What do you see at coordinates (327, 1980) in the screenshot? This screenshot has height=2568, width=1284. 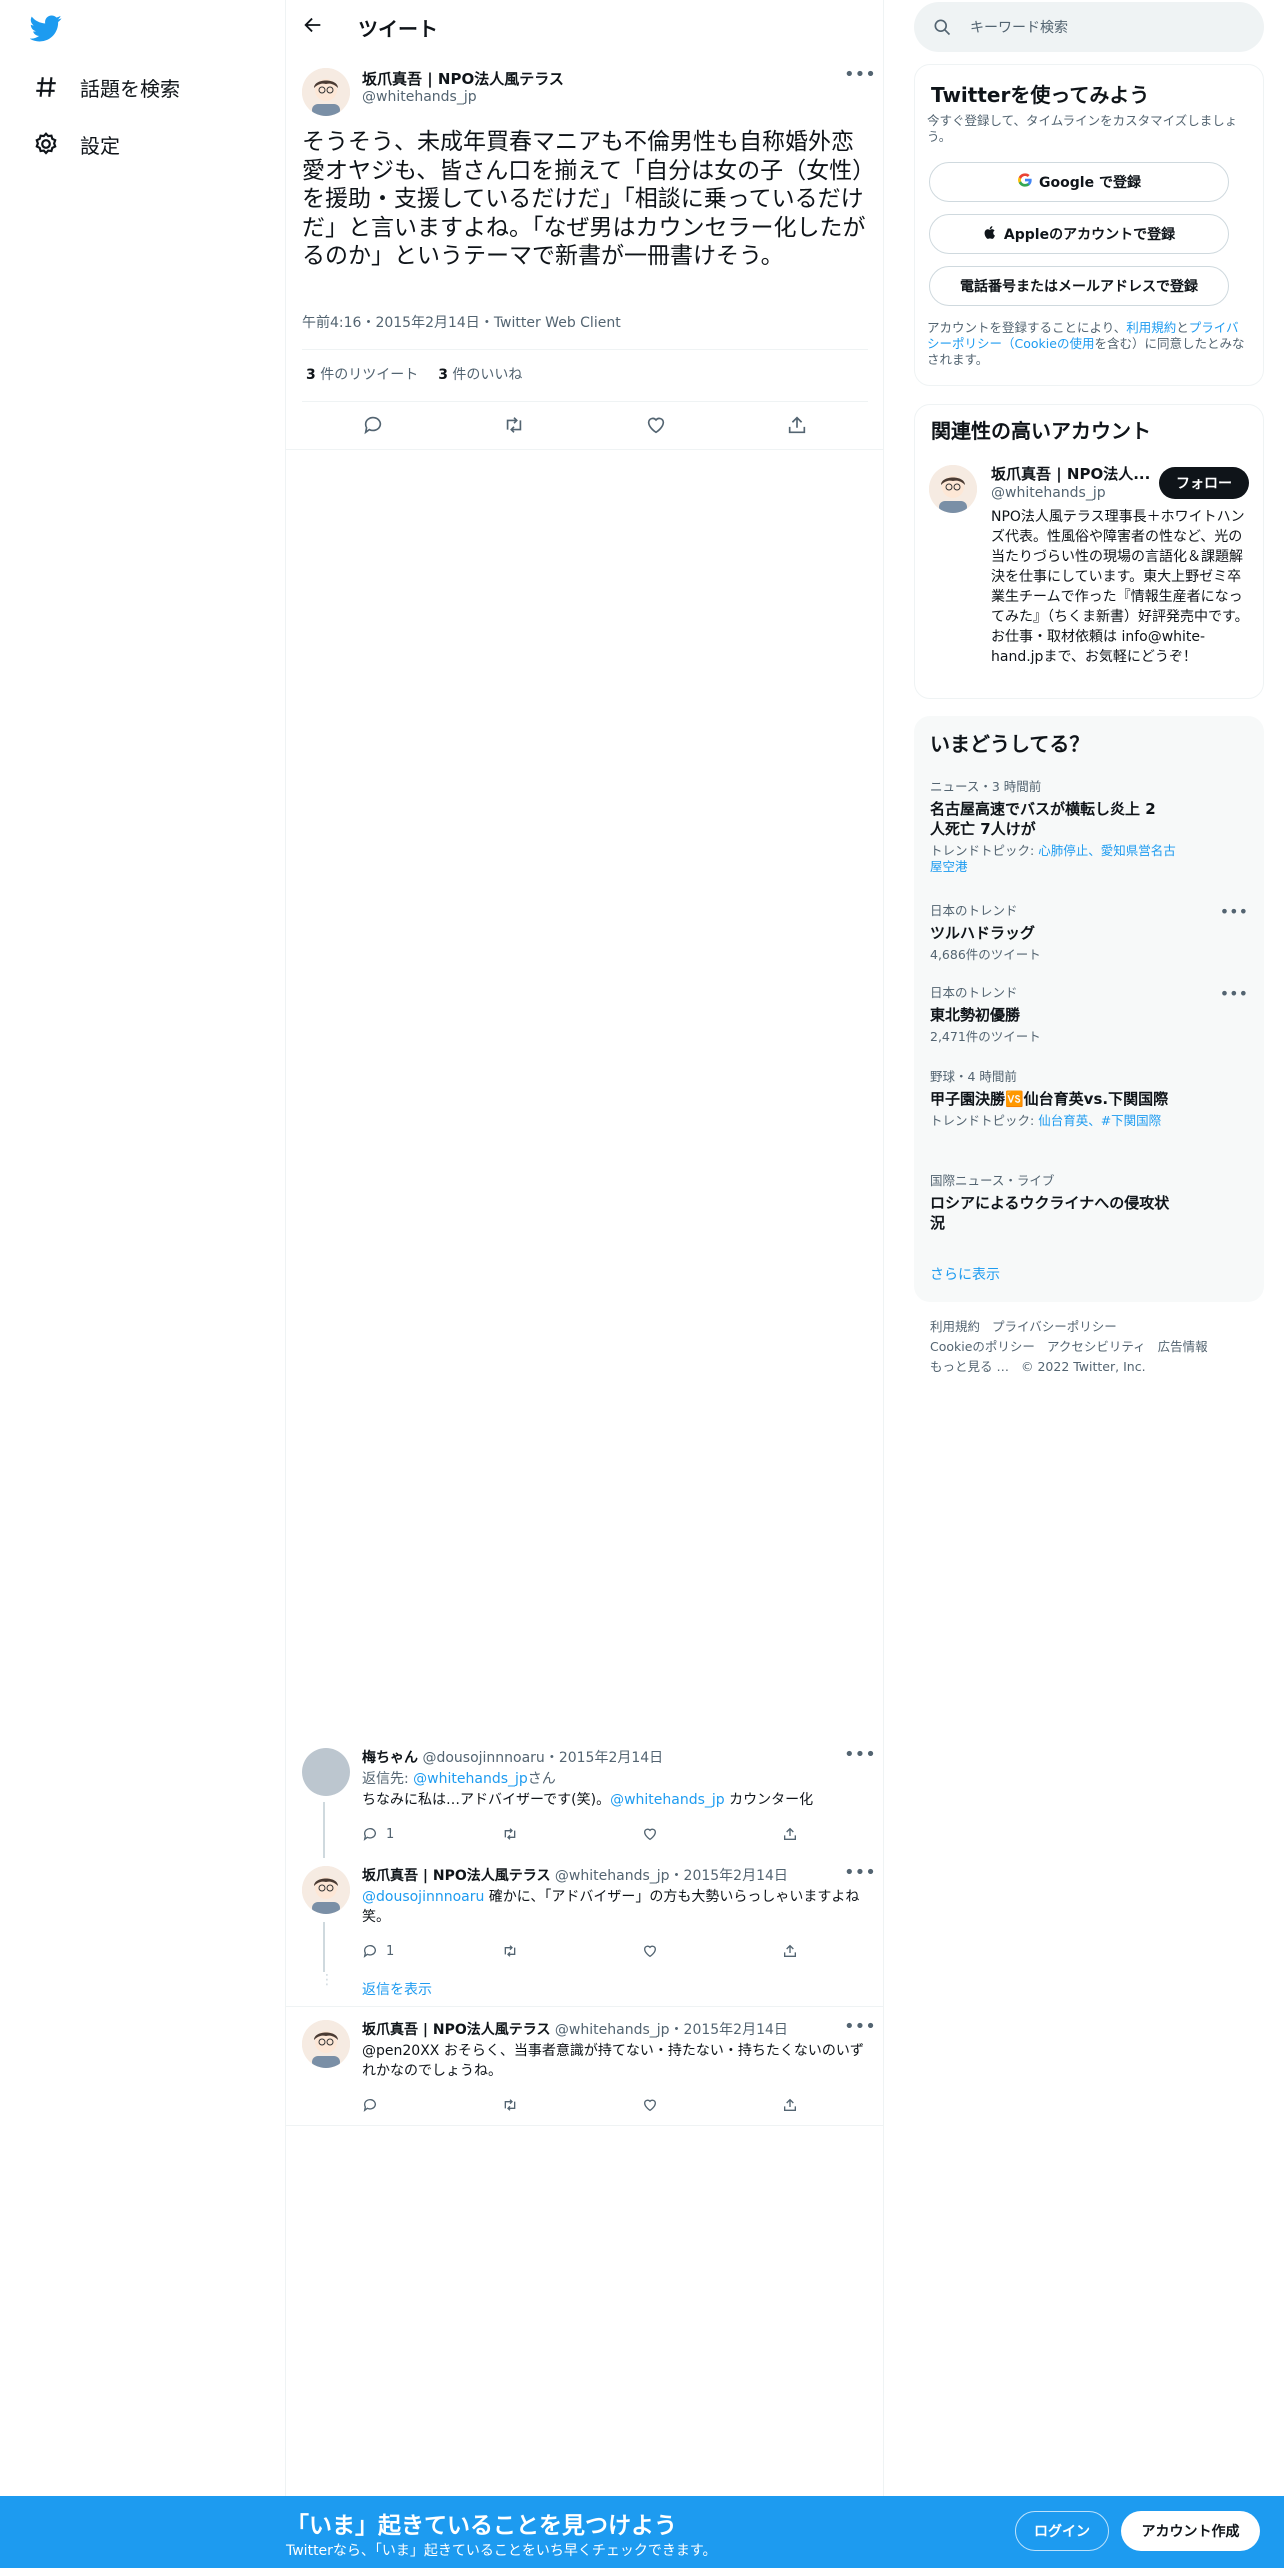 I see `thread-dots: ⋮` at bounding box center [327, 1980].